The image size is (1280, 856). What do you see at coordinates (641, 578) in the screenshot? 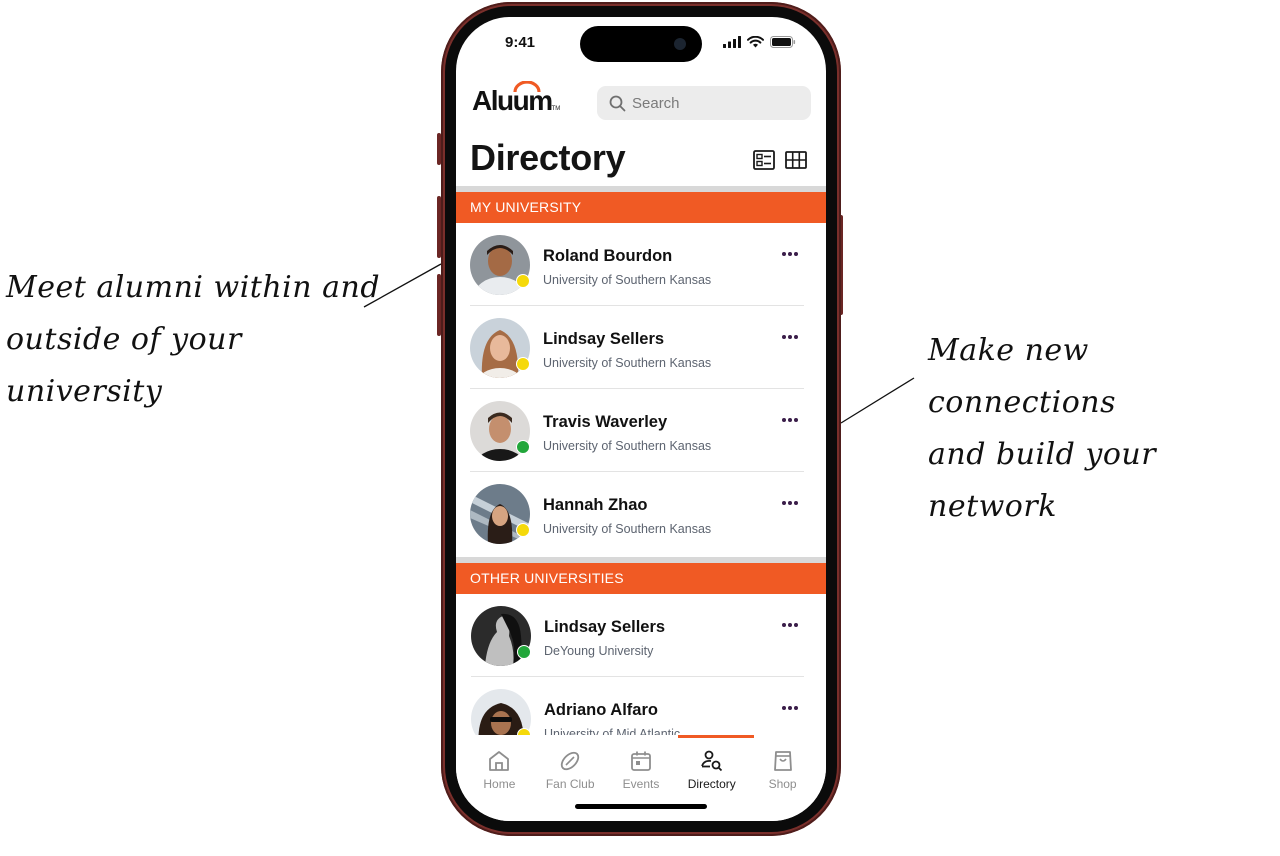
I see `section-header: OTHER UNIVERSITIES` at bounding box center [641, 578].